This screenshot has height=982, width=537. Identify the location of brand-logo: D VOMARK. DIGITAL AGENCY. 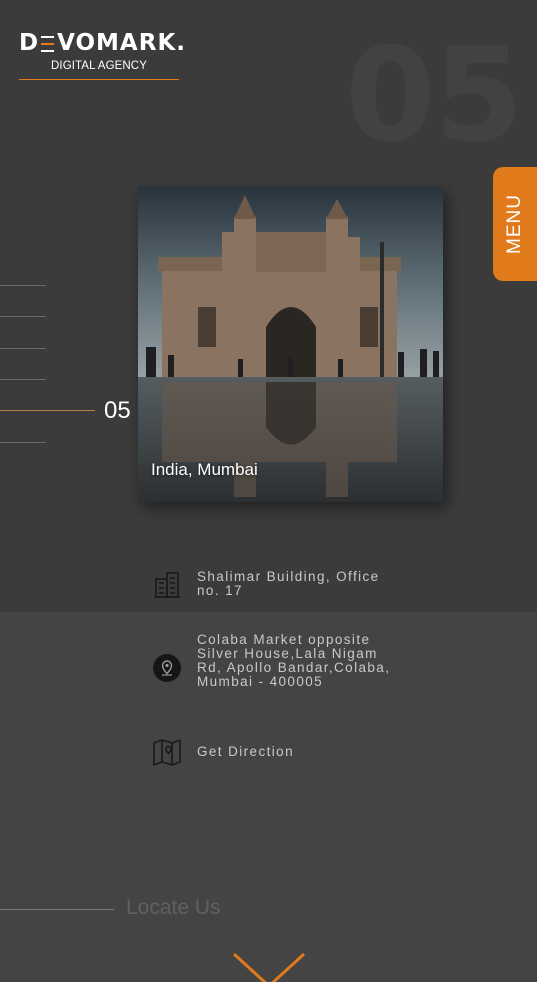
(102, 55).